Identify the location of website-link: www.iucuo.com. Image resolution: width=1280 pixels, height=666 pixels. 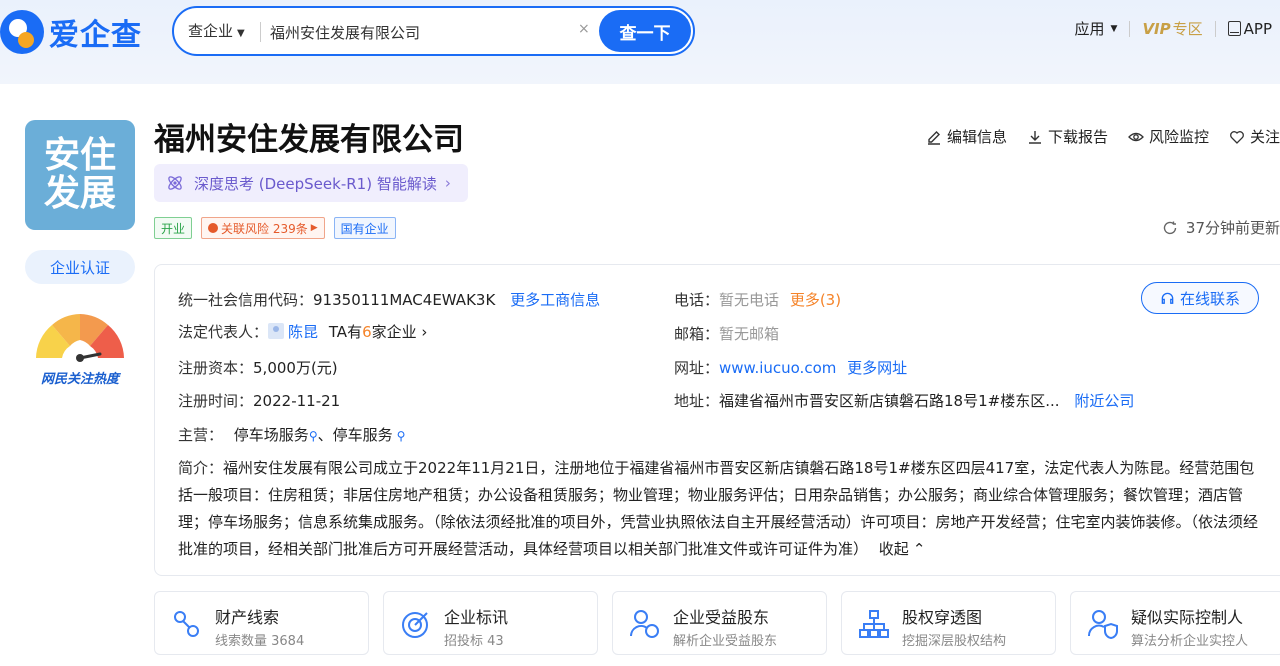
(777, 368).